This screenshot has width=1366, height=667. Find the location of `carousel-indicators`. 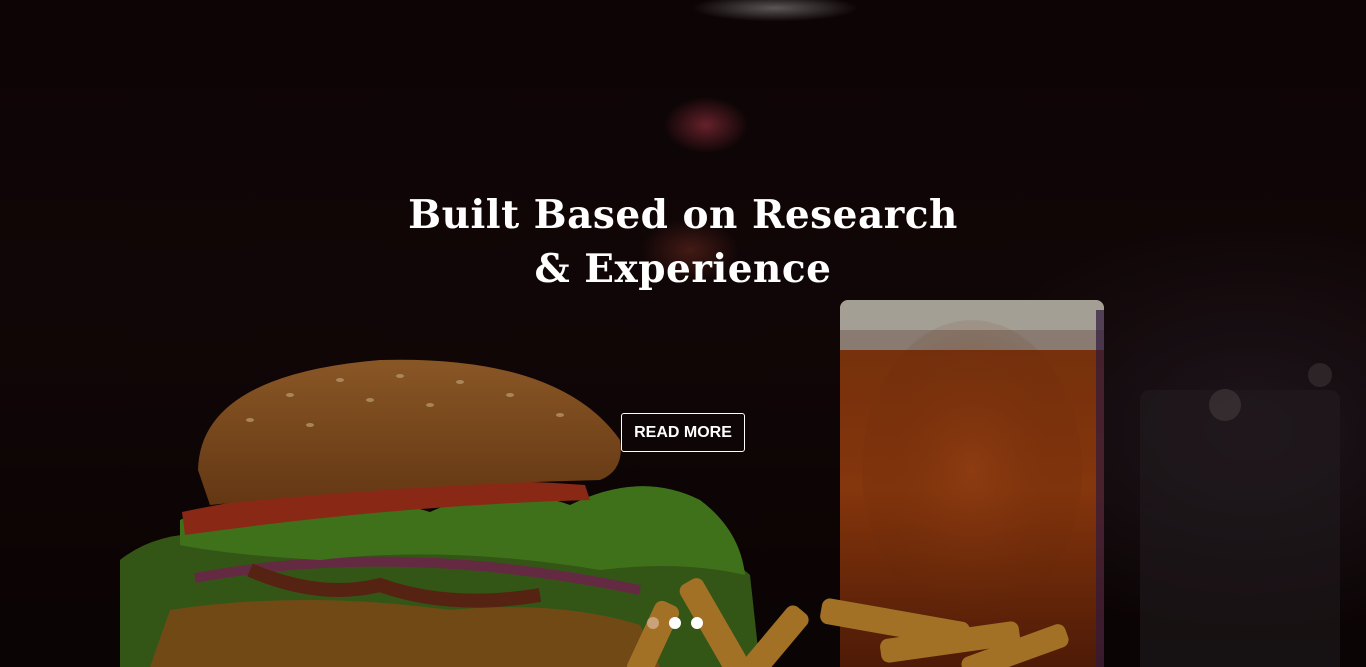

carousel-indicators is located at coordinates (675, 623).